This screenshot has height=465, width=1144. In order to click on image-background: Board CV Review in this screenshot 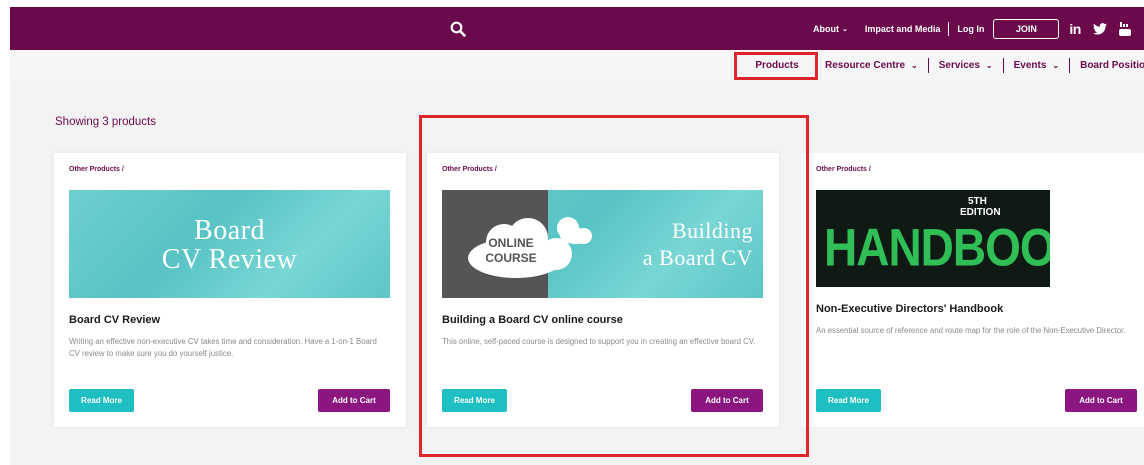, I will do `click(229, 244)`.